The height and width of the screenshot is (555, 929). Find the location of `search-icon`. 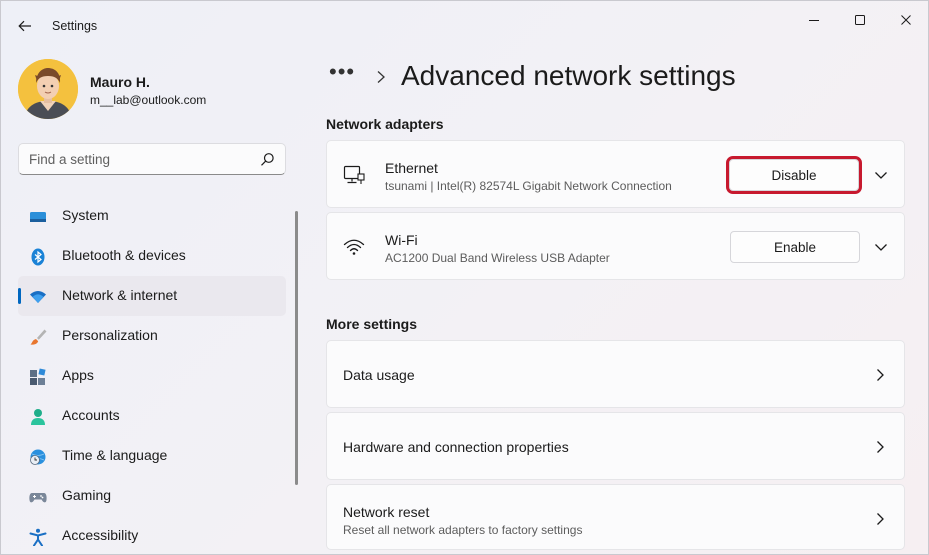

search-icon is located at coordinates (267, 159).